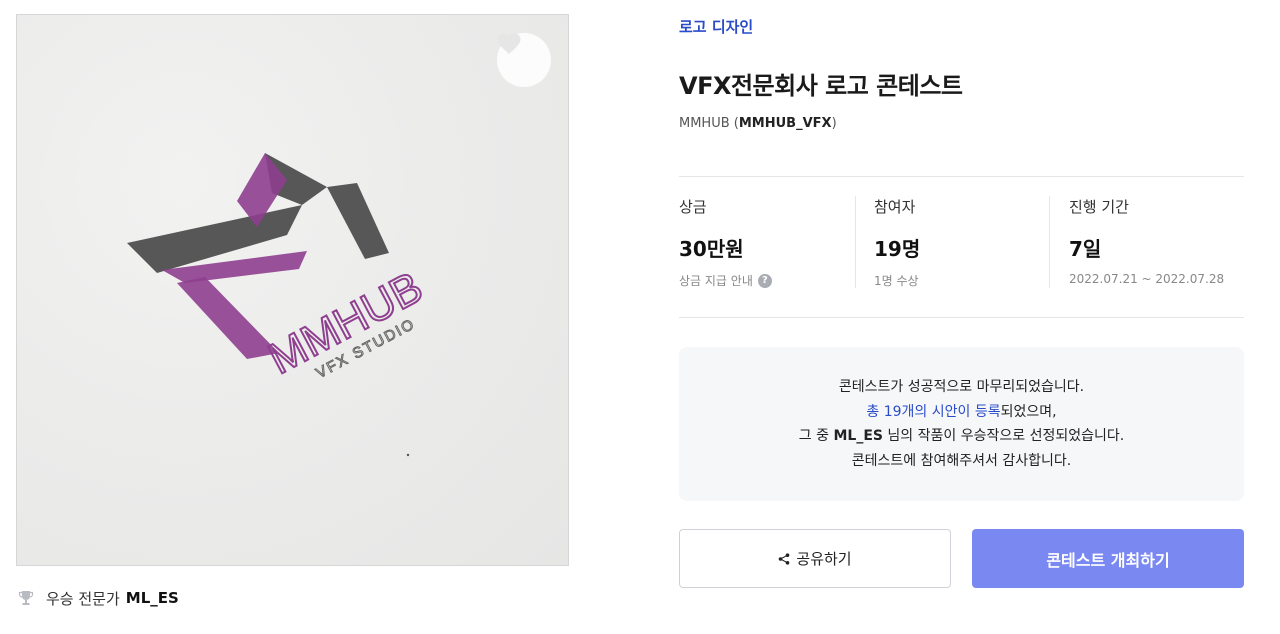 The height and width of the screenshot is (634, 1280). What do you see at coordinates (821, 86) in the screenshot?
I see `contest-title: VFX전문회사 로고 콘테스트` at bounding box center [821, 86].